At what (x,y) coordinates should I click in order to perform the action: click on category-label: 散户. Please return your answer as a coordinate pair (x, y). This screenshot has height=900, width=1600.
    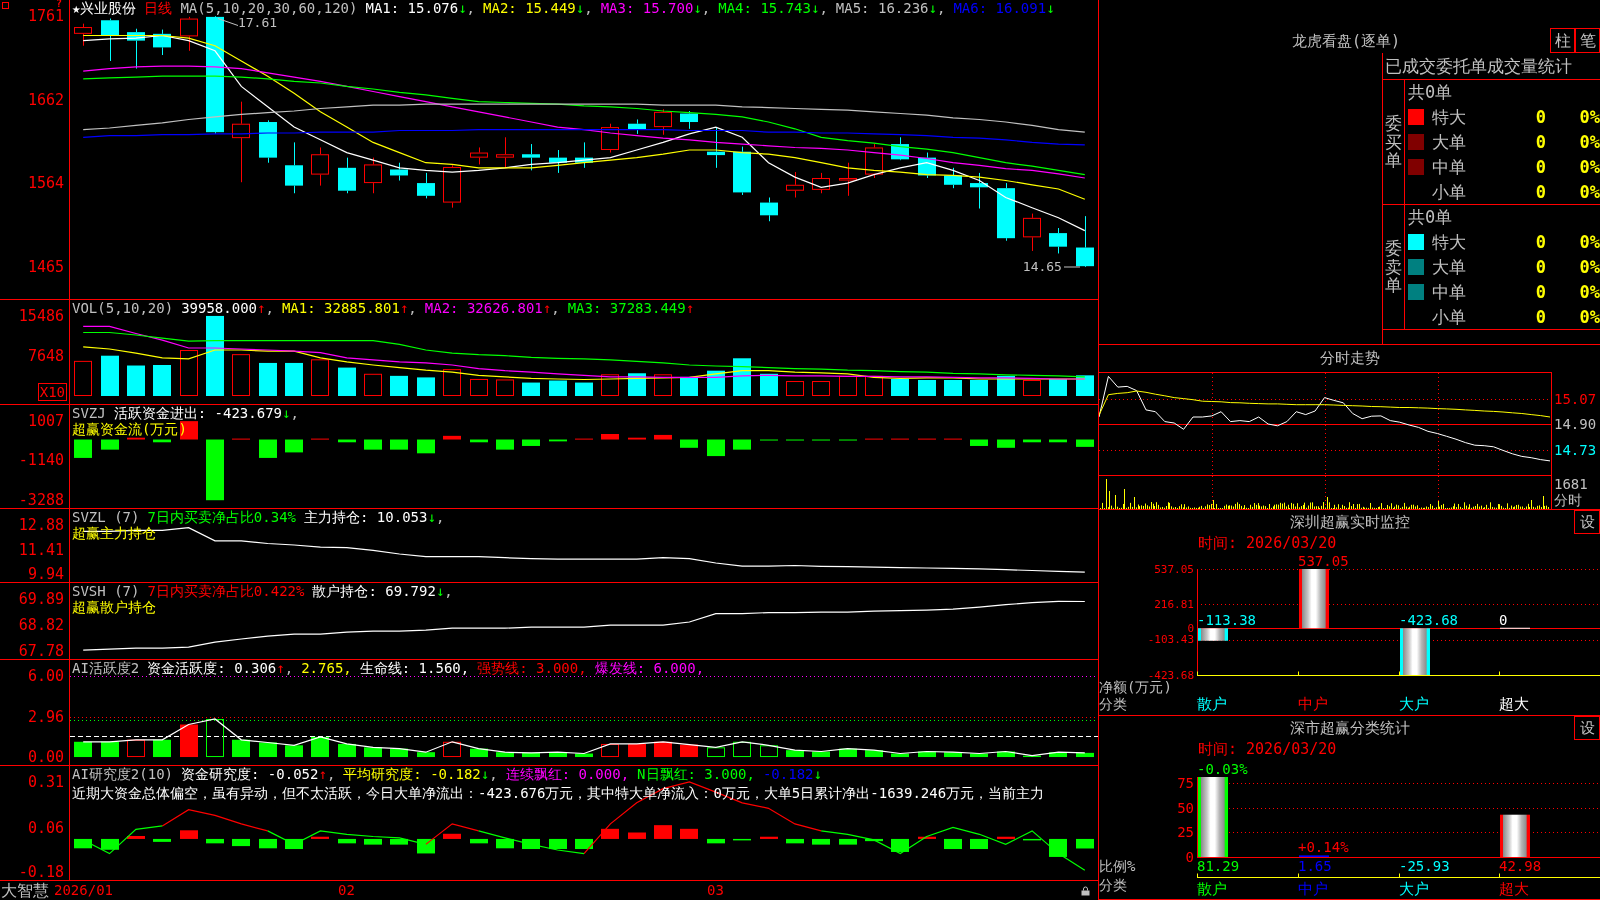
    Looking at the image, I should click on (1212, 704).